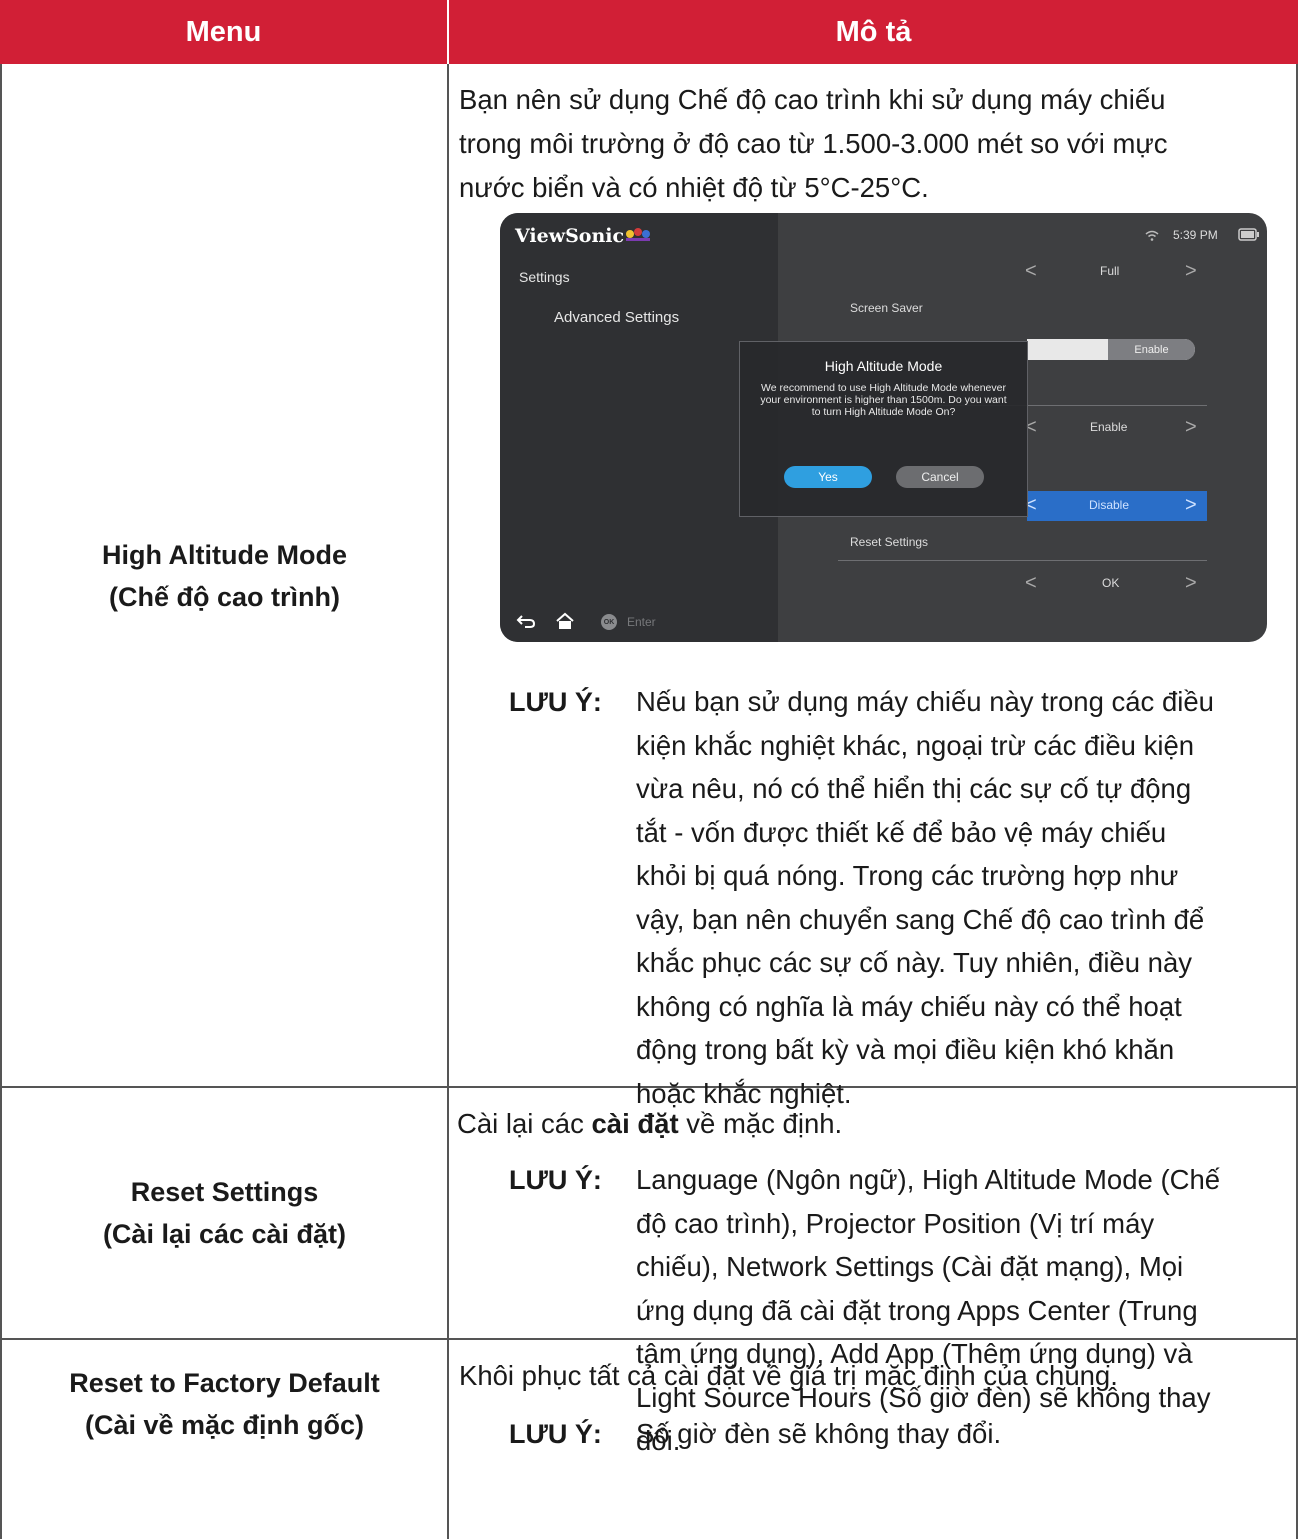 The width and height of the screenshot is (1298, 1539). What do you see at coordinates (883, 366) in the screenshot?
I see `dialog-title: High Altitude Mode` at bounding box center [883, 366].